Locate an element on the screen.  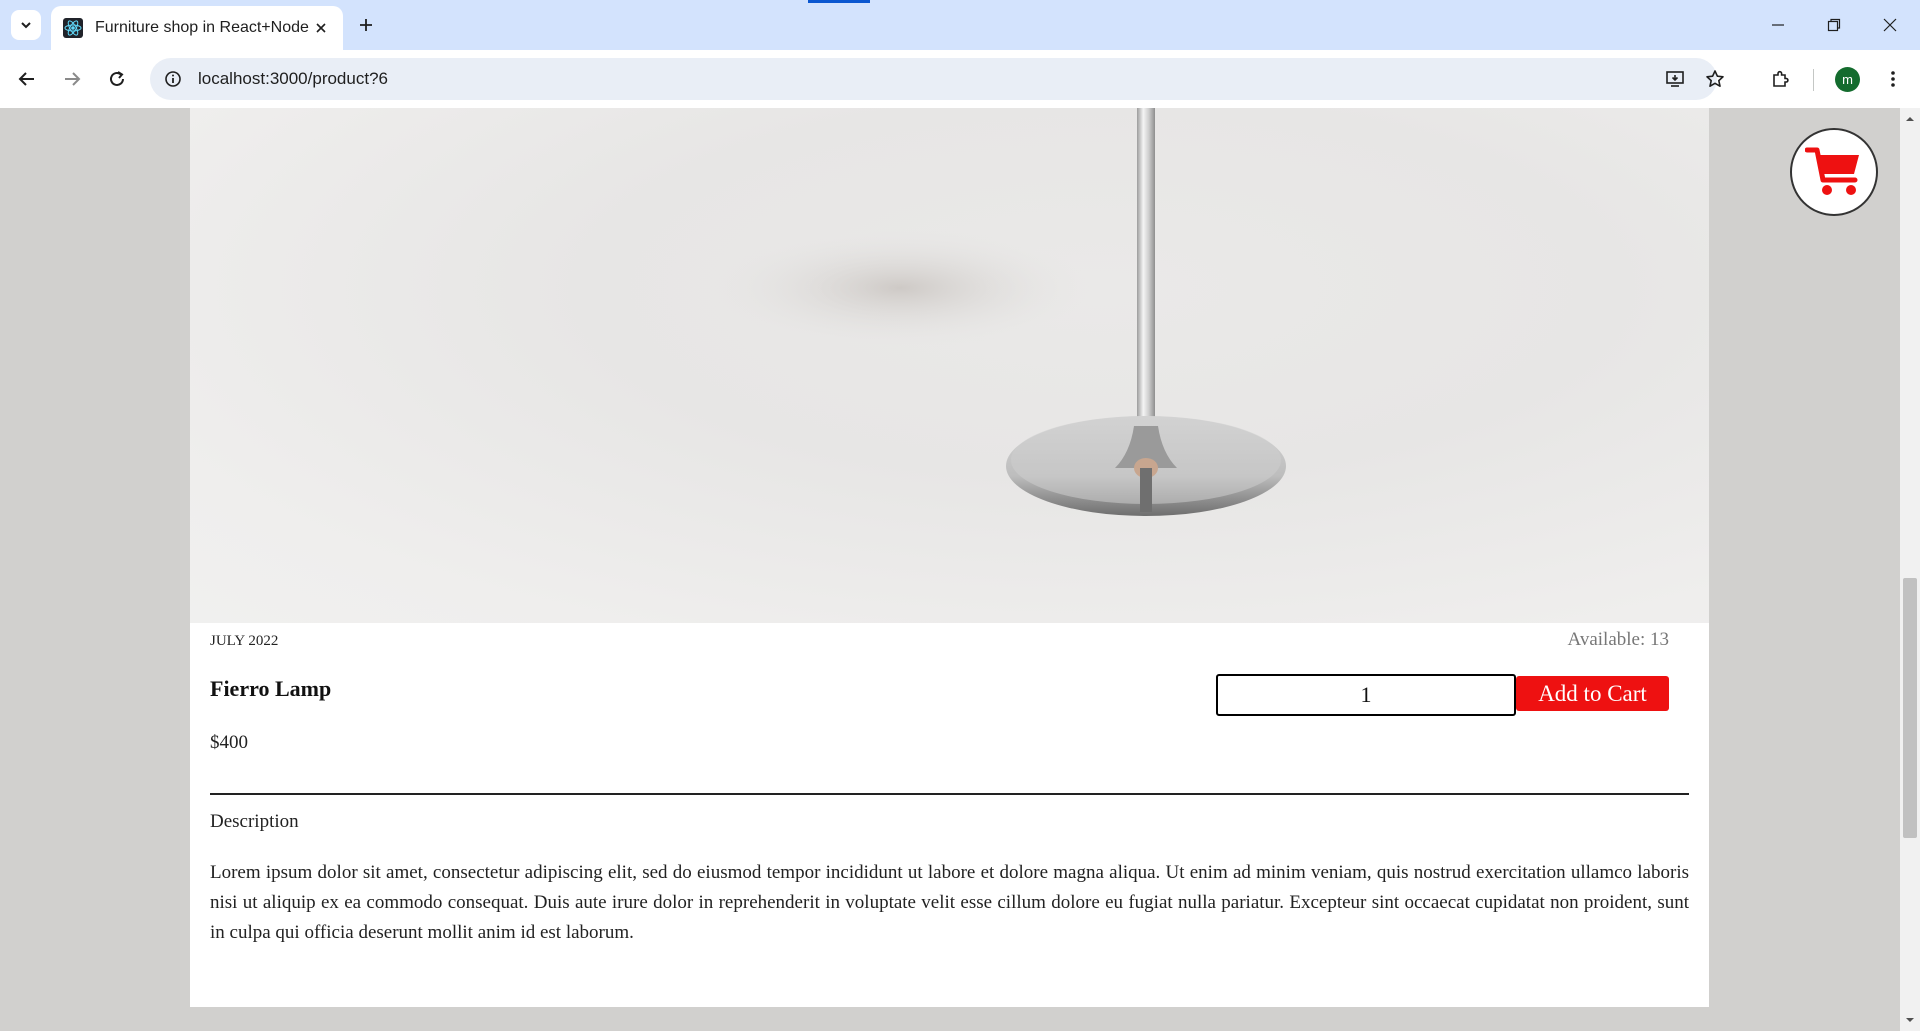
plus-icon is located at coordinates (366, 25).